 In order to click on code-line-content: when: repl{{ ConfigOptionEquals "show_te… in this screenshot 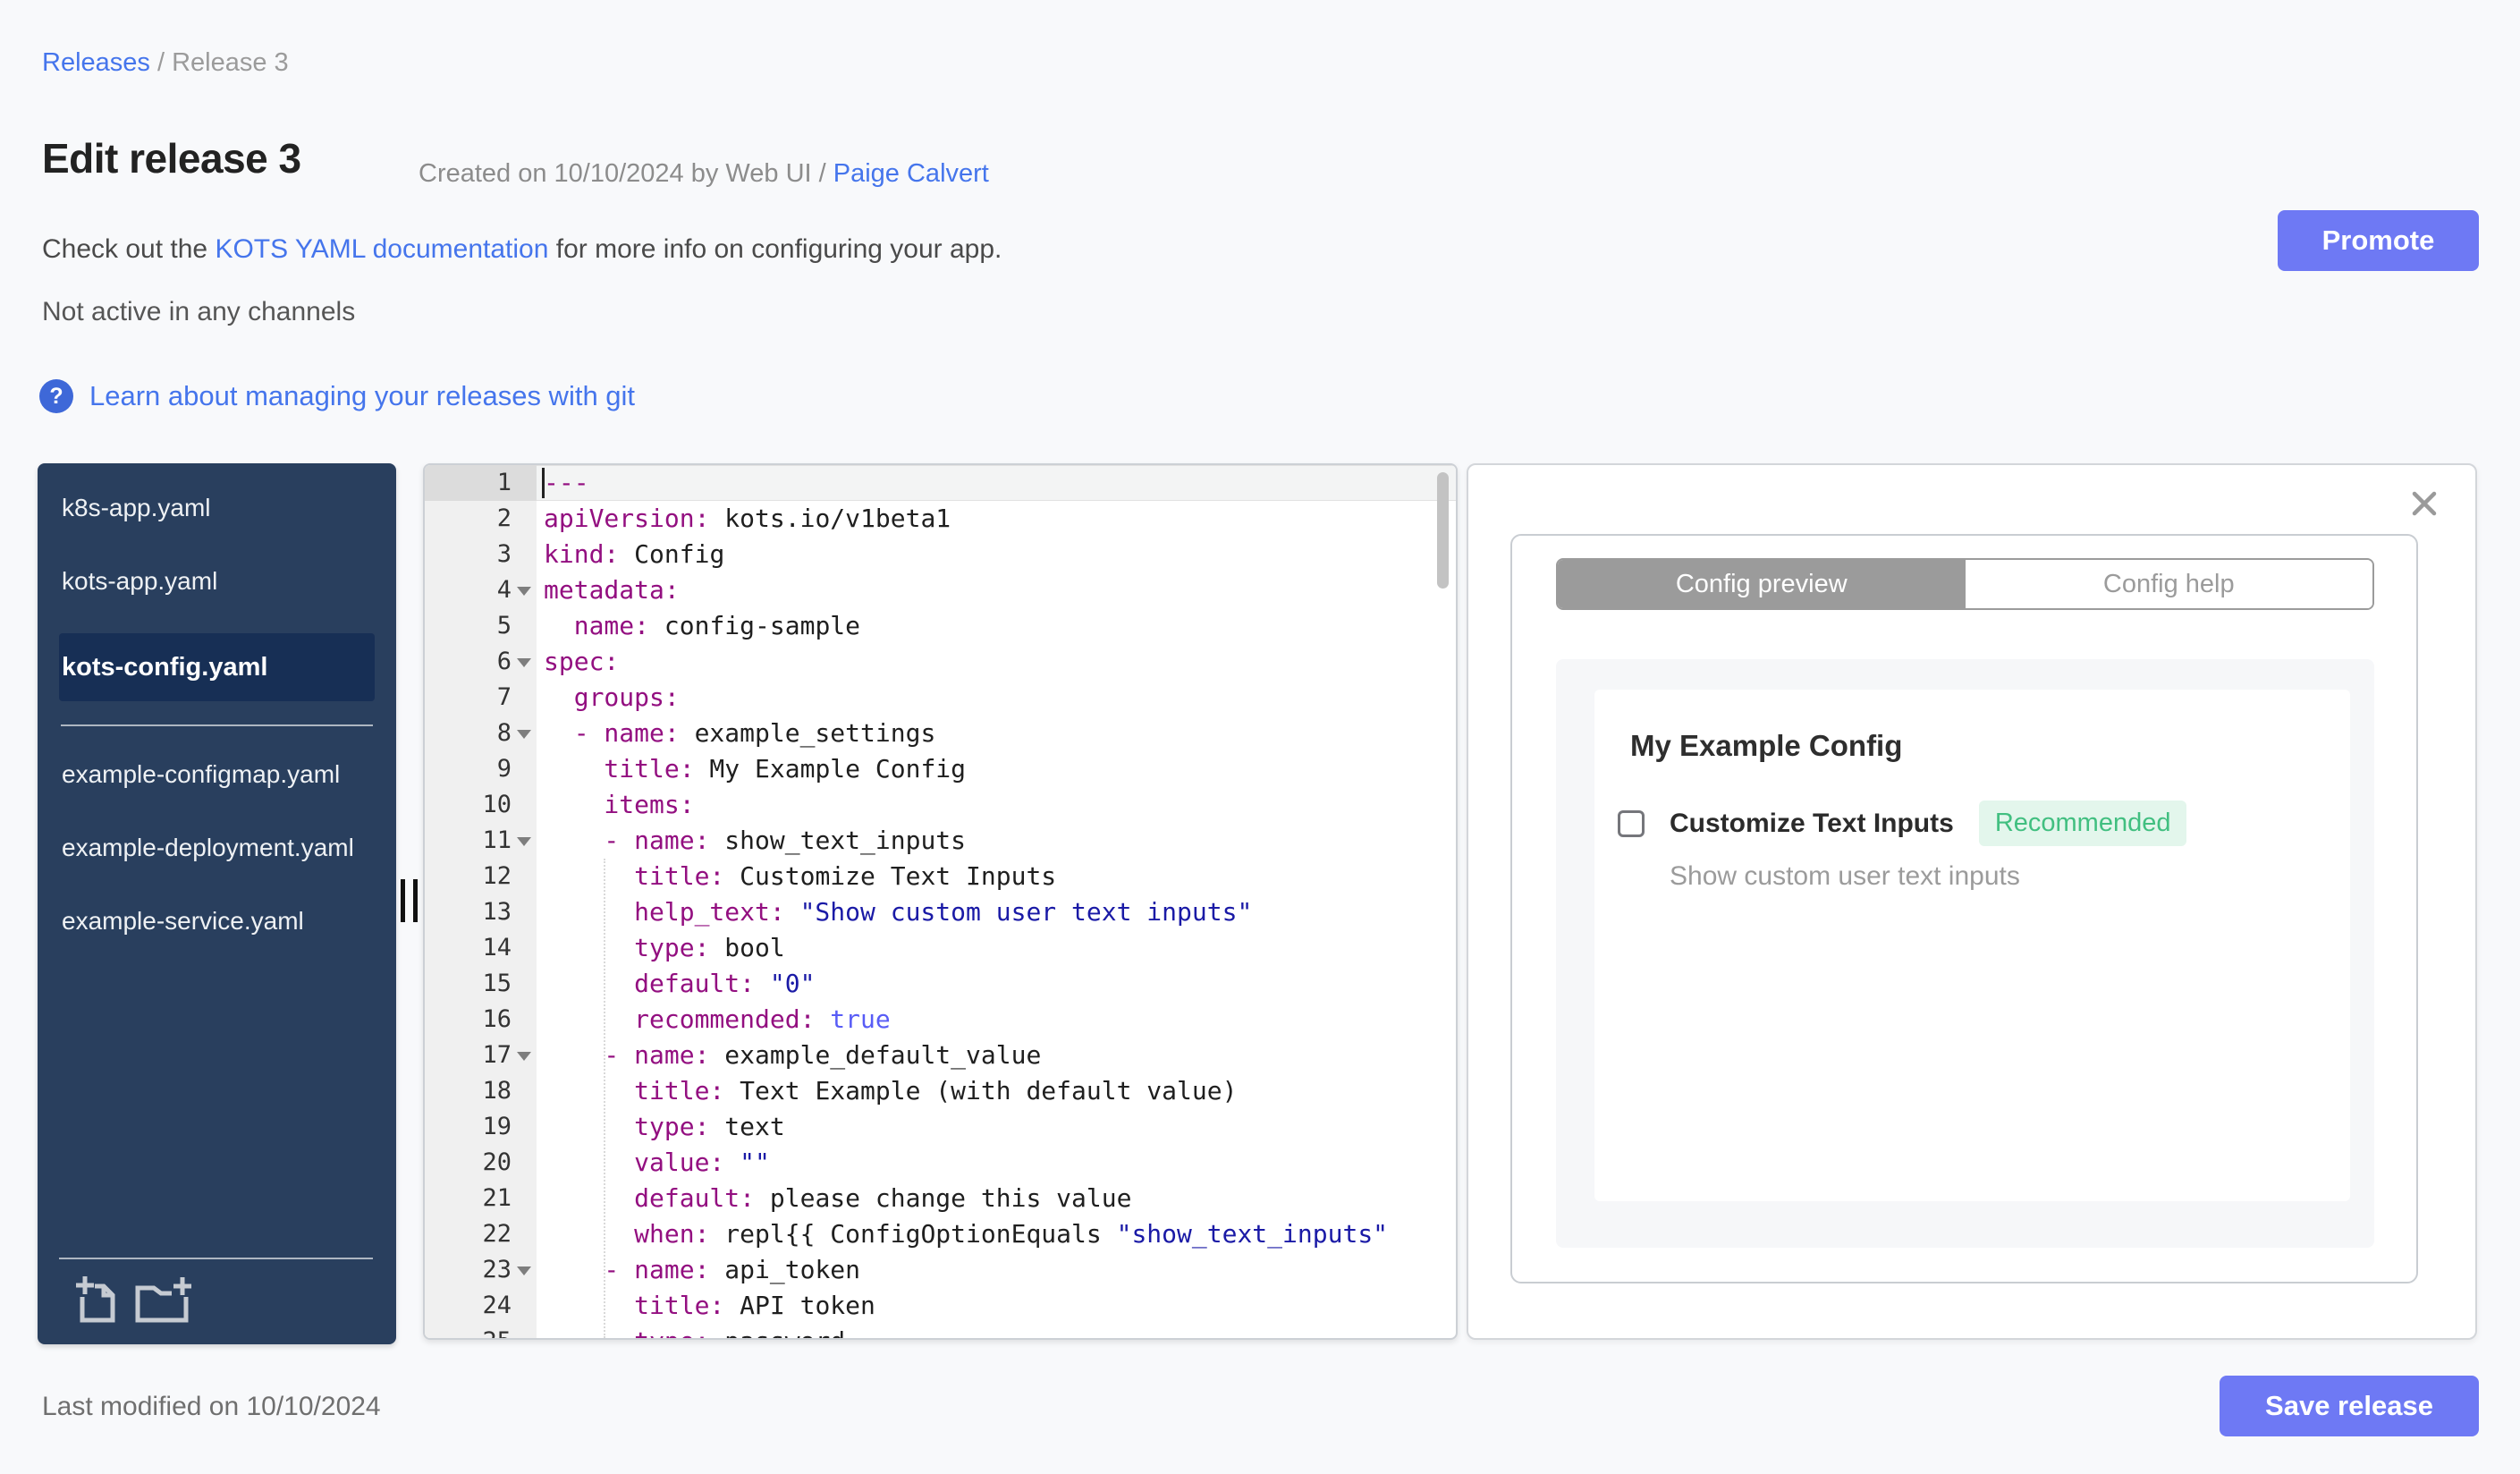, I will do `click(996, 1234)`.